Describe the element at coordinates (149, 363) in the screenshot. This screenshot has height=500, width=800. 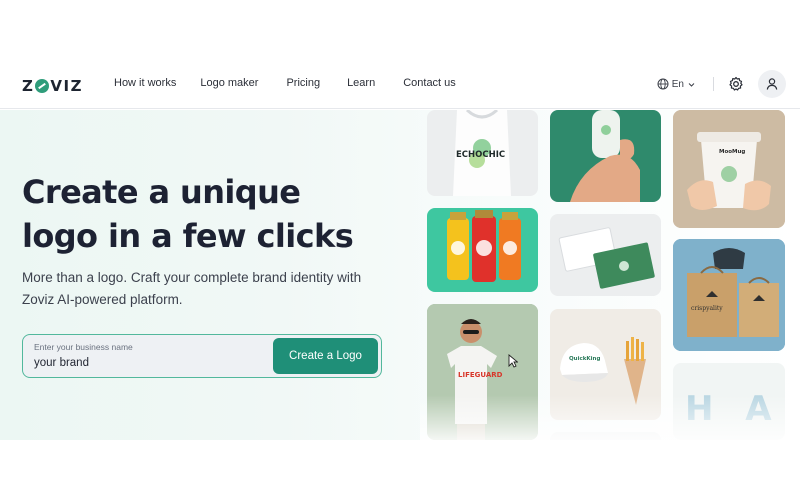
I see `business-name-input` at that location.